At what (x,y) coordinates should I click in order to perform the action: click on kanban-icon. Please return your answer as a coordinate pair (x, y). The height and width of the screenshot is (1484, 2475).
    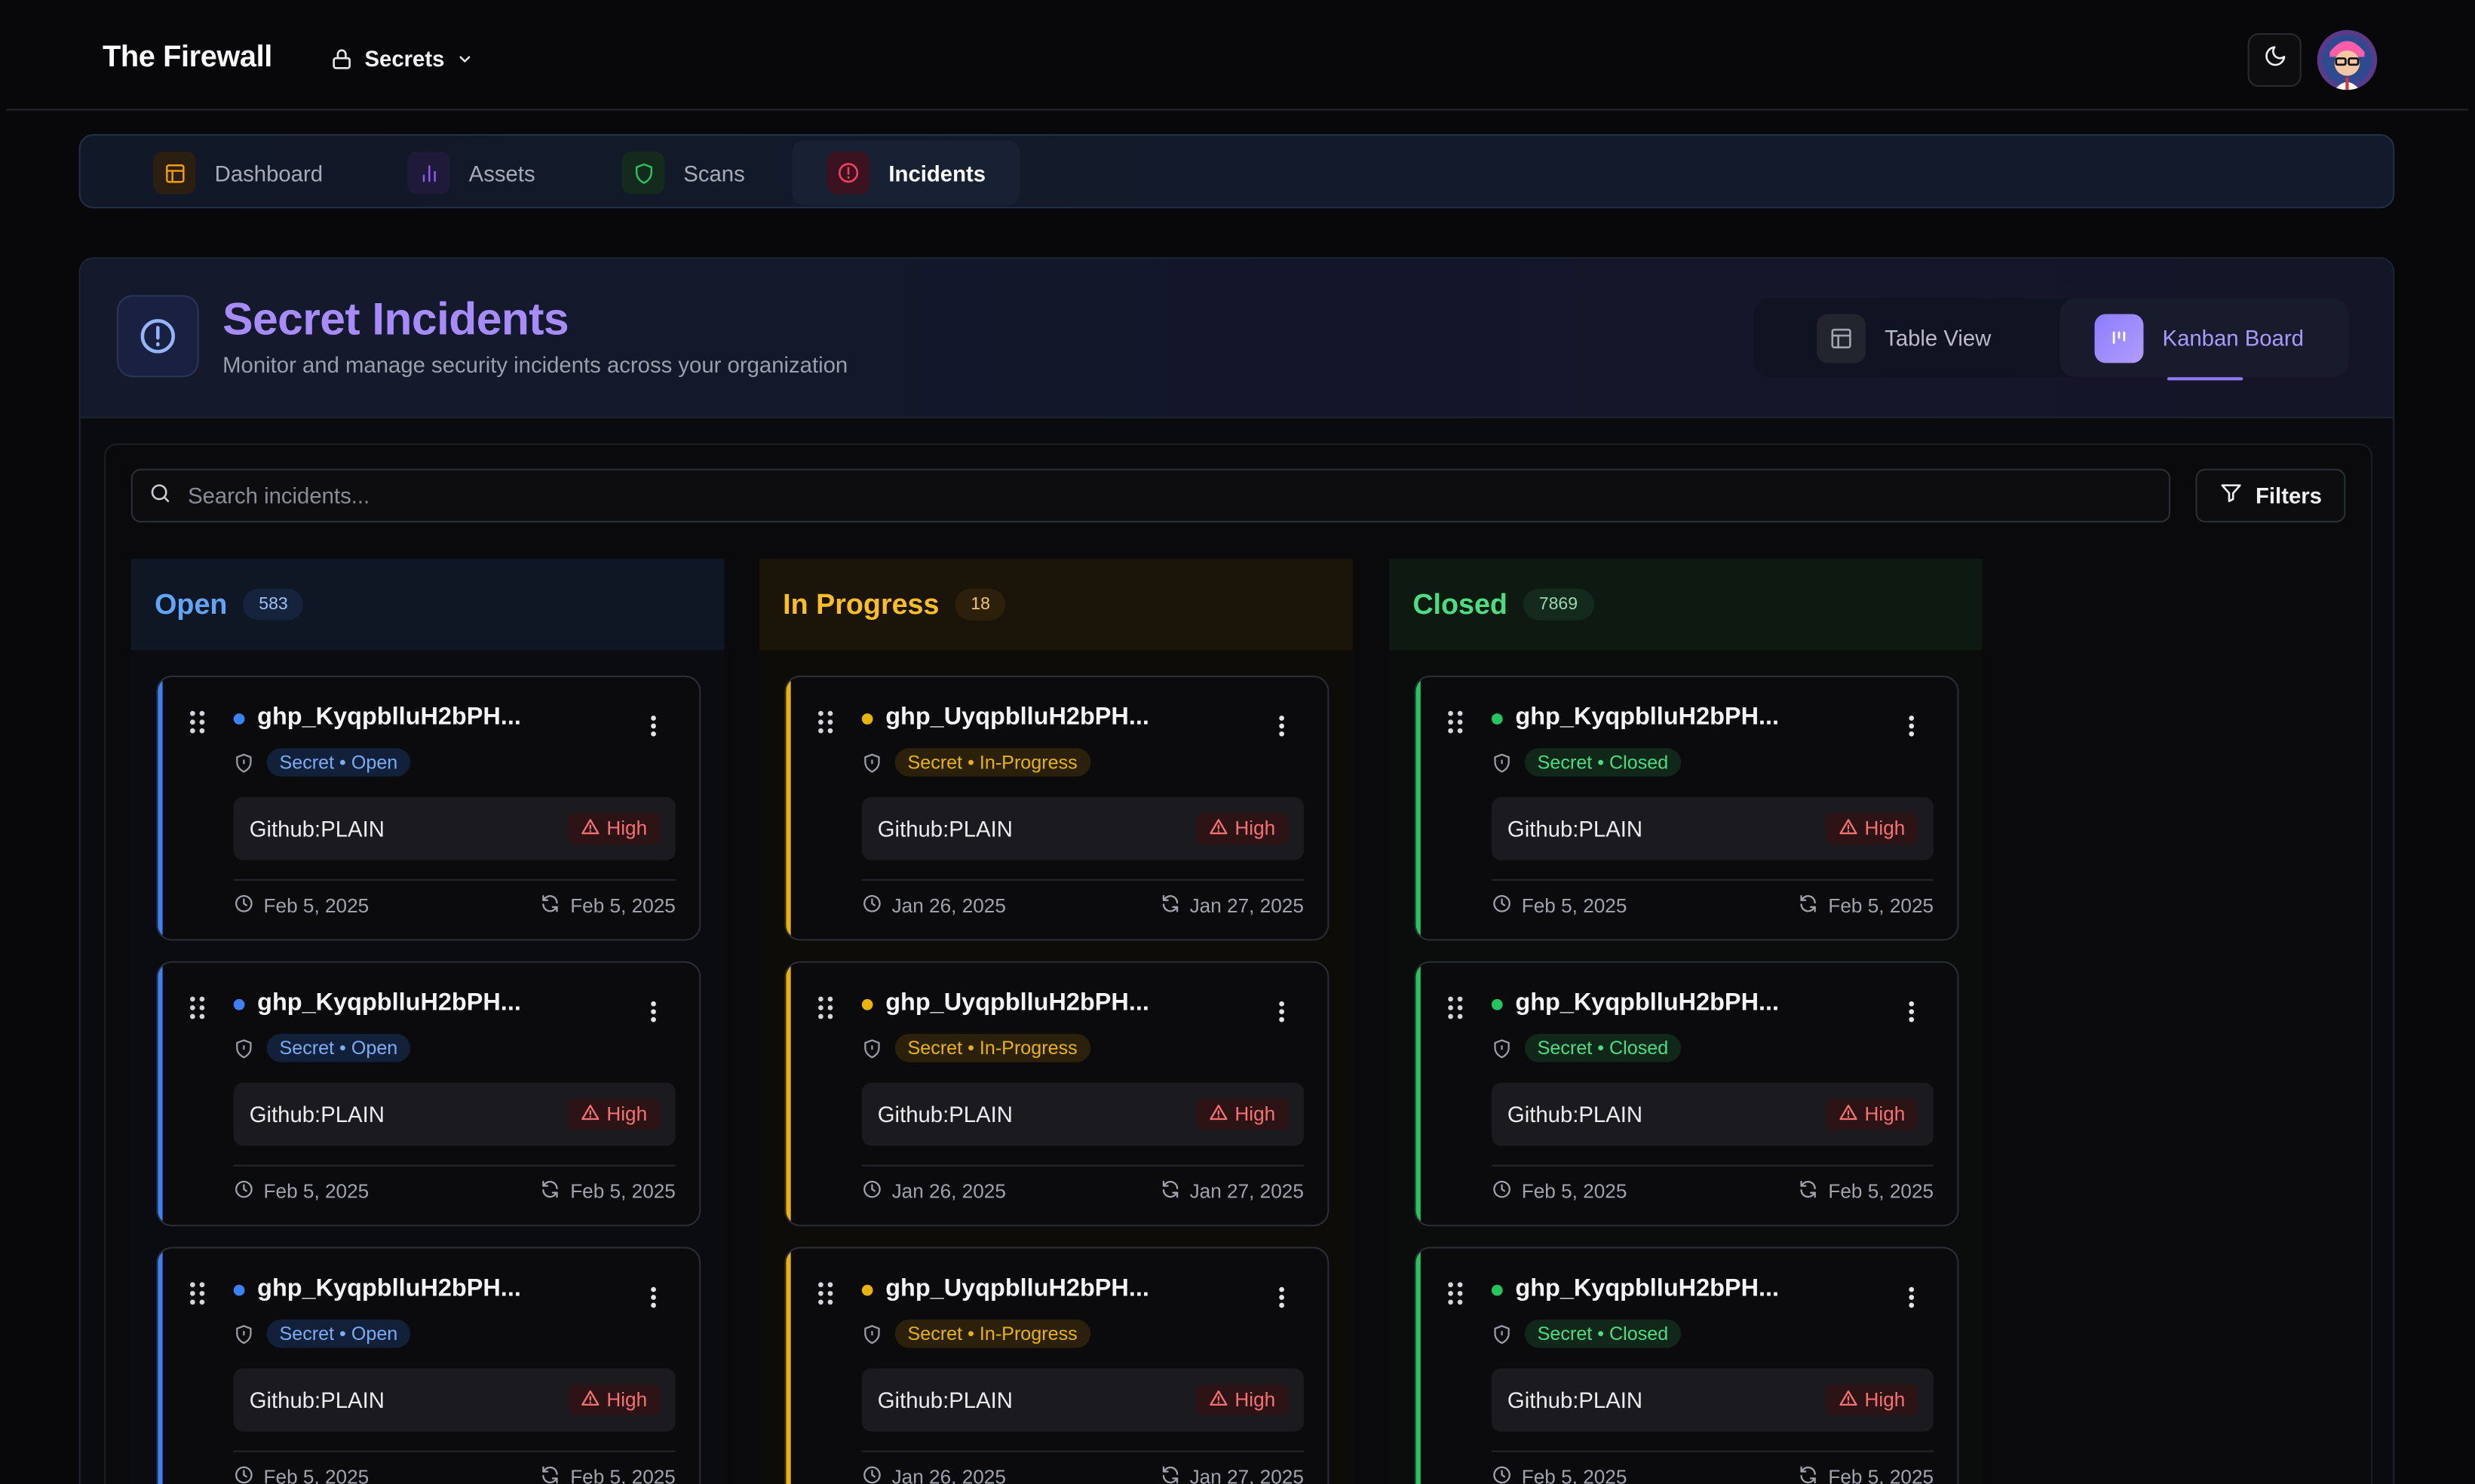
    Looking at the image, I should click on (2119, 338).